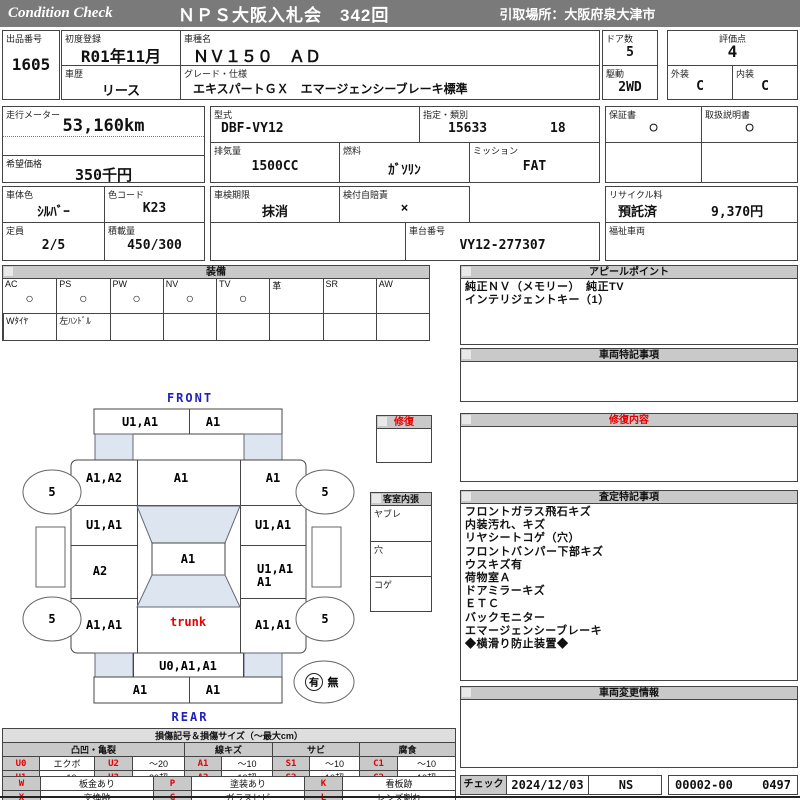  What do you see at coordinates (737, 212) in the screenshot?
I see `recycle-fee-value: 9,370円` at bounding box center [737, 212].